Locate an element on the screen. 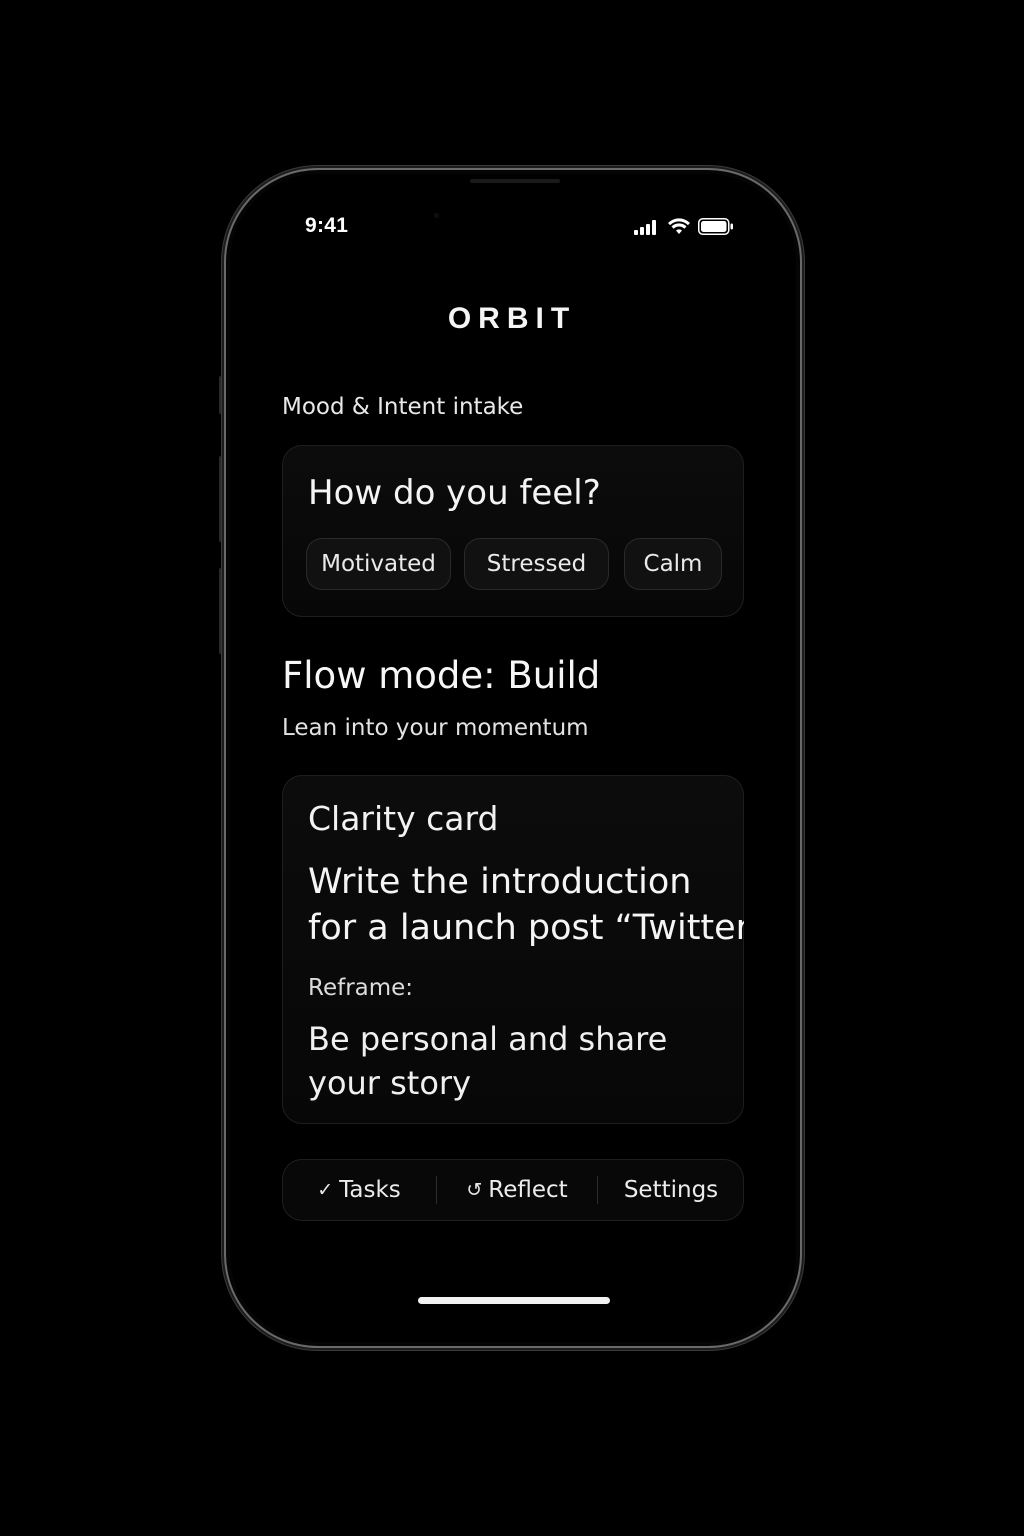 The height and width of the screenshot is (1536, 1024). mood-card: How do you feel? Motivated Stressed Calm is located at coordinates (513, 531).